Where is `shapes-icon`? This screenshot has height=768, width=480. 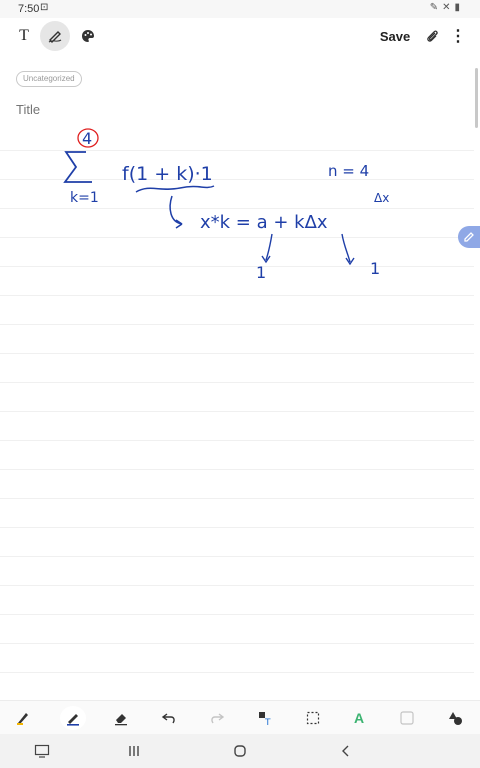
shapes-icon is located at coordinates (455, 718).